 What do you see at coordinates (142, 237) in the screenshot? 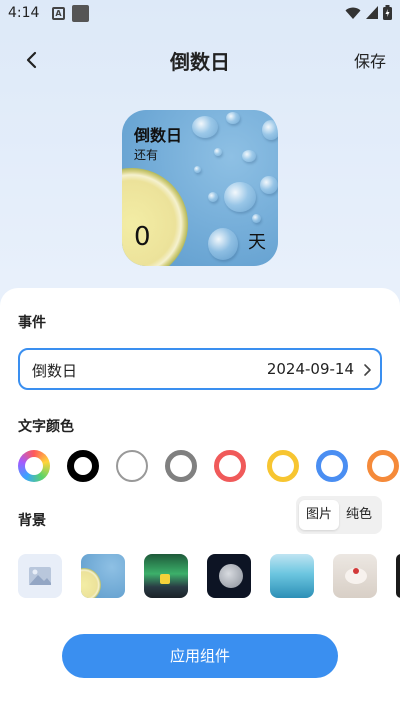
I see `widget-day-count: 0` at bounding box center [142, 237].